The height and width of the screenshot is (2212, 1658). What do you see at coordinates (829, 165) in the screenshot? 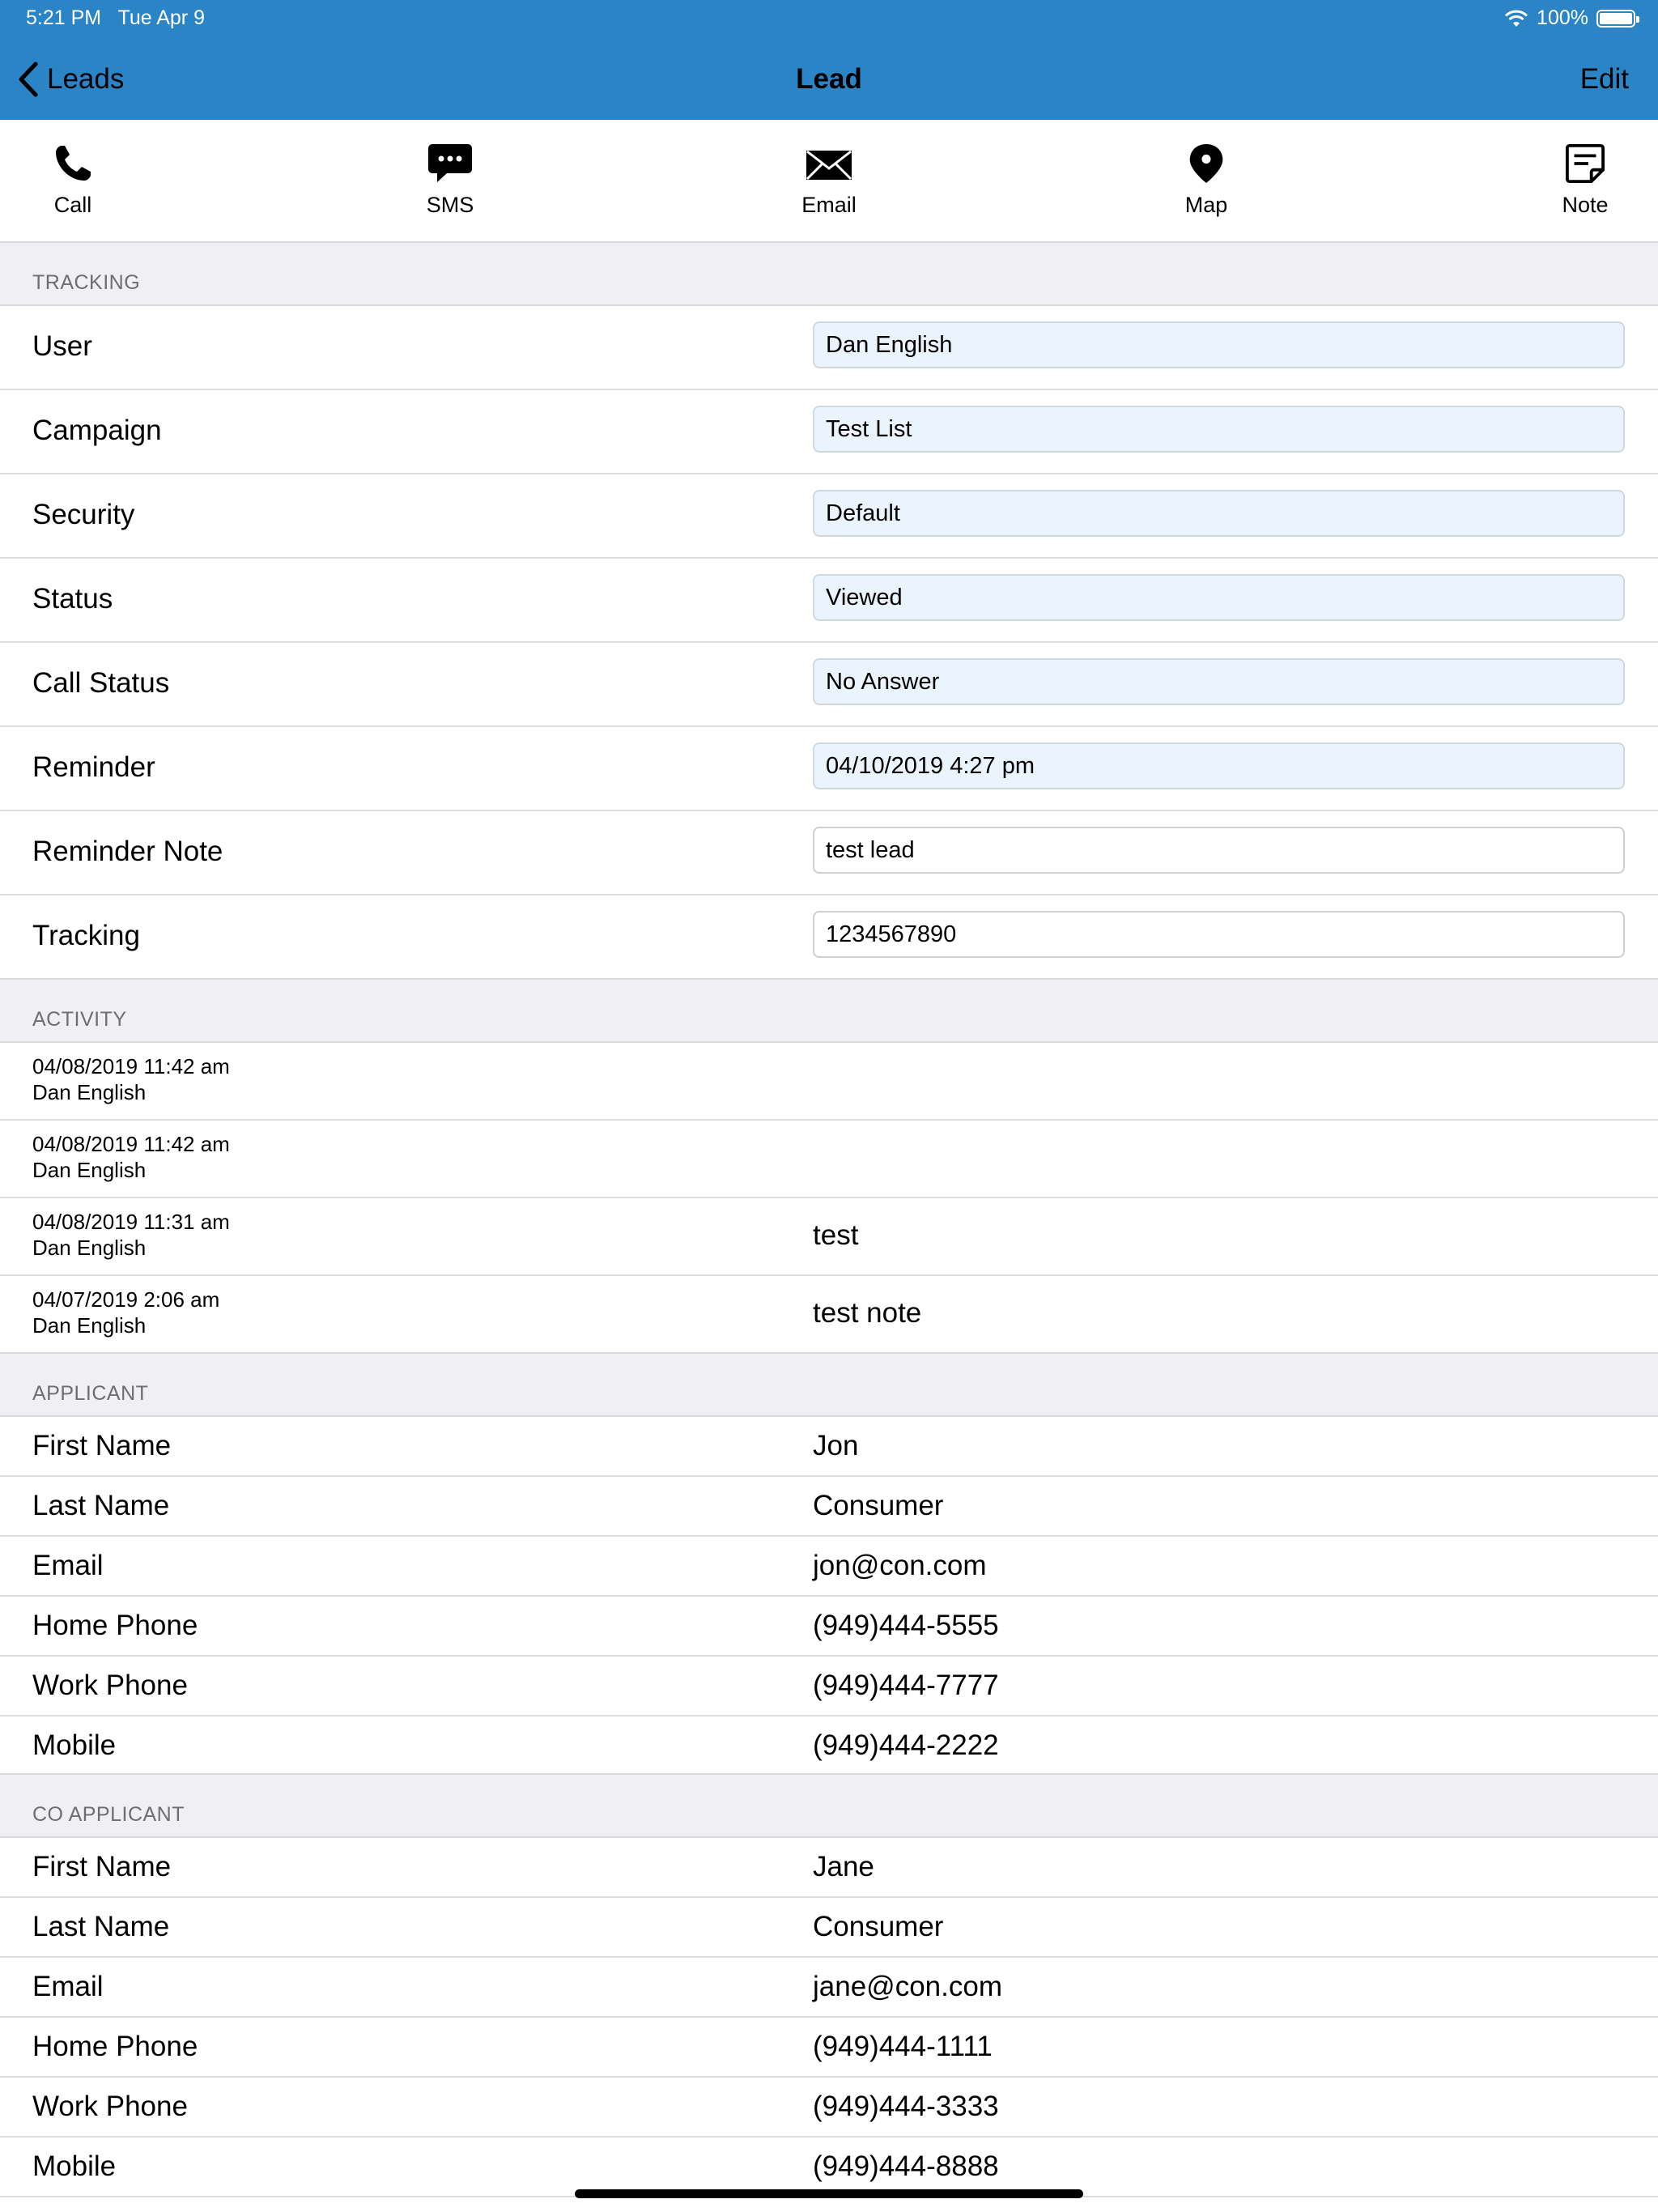
I see `envelope-icon` at bounding box center [829, 165].